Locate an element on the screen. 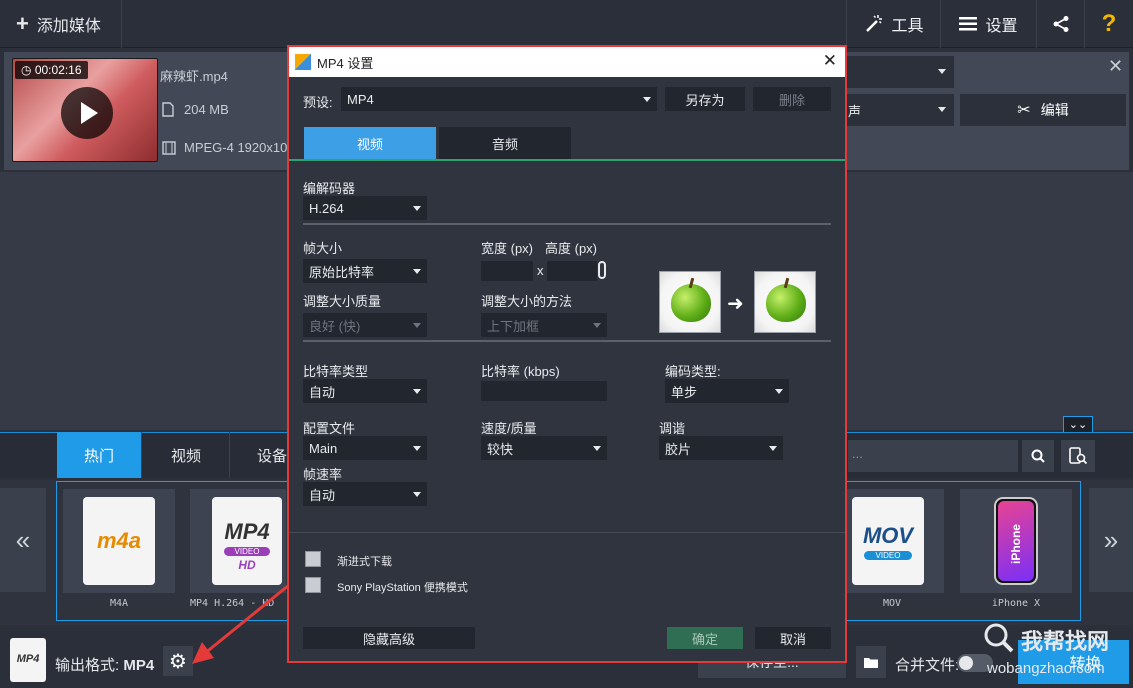 Image resolution: width=1133 pixels, height=688 pixels. settings-button: 设置 is located at coordinates (988, 24).